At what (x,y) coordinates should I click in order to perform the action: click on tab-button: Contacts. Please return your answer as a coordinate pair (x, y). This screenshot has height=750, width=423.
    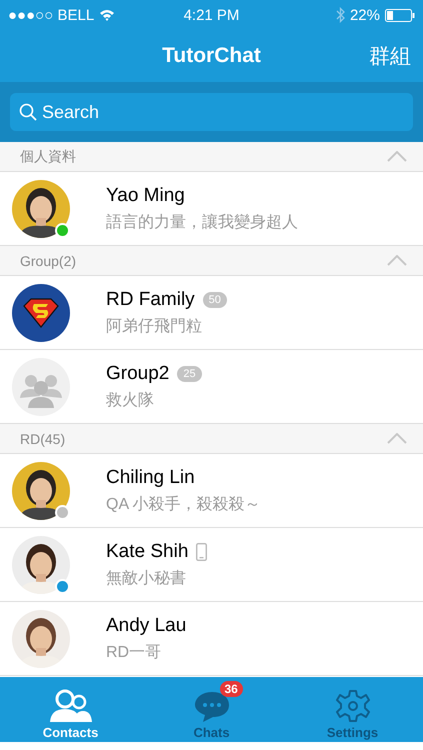
    Looking at the image, I should click on (70, 709).